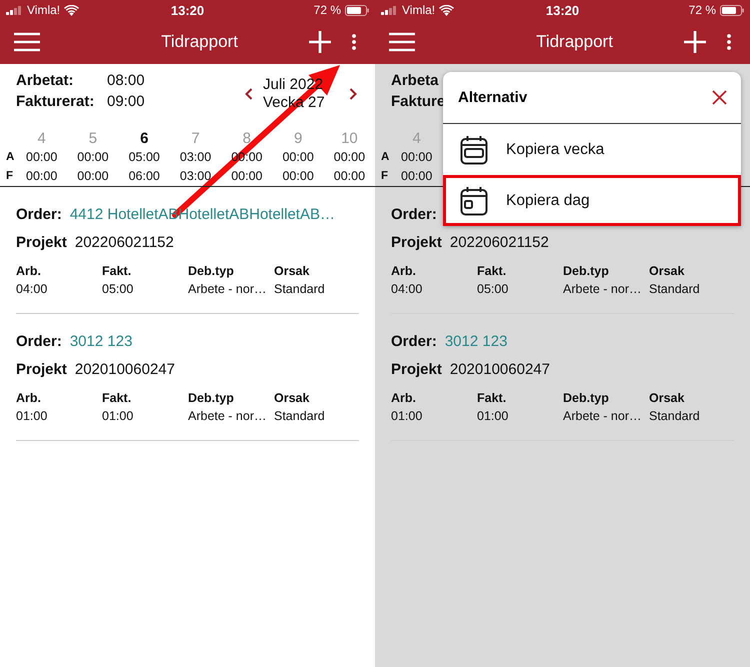  What do you see at coordinates (56, 101) in the screenshot?
I see `summary-label: Fakturerat:` at bounding box center [56, 101].